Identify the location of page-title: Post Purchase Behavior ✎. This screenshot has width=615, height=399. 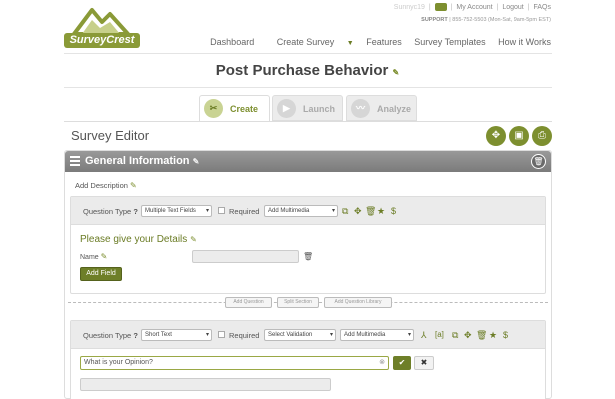
(307, 70).